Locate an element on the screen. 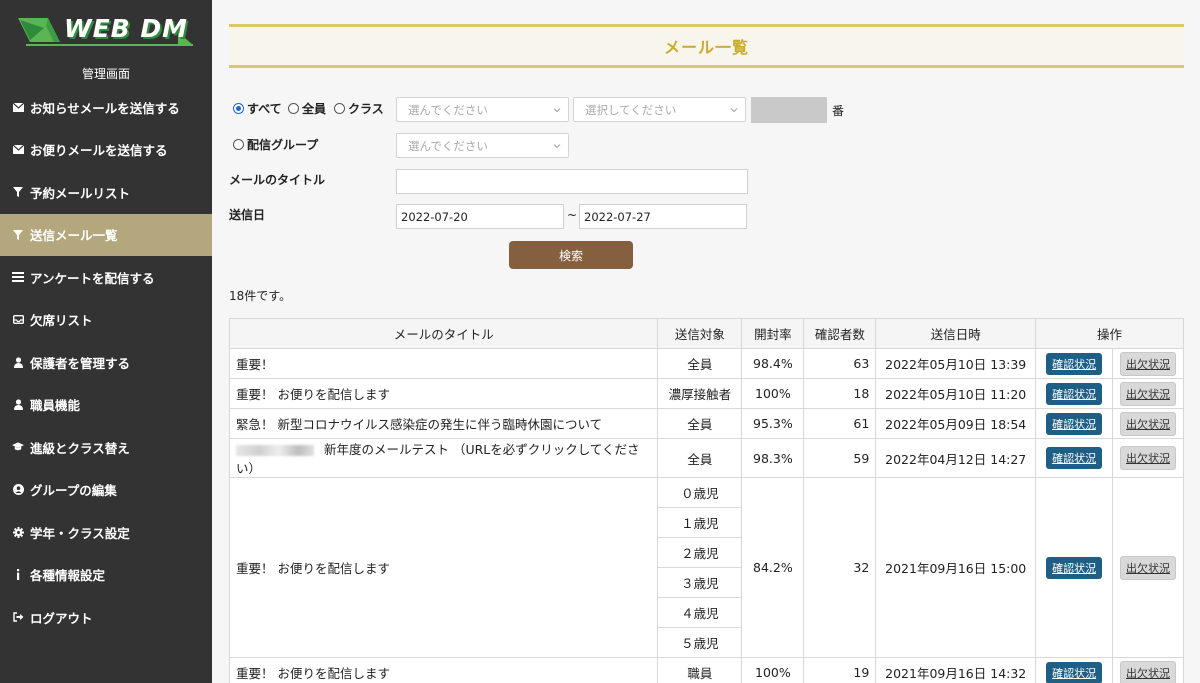  group-select: 選んでください is located at coordinates (482, 145).